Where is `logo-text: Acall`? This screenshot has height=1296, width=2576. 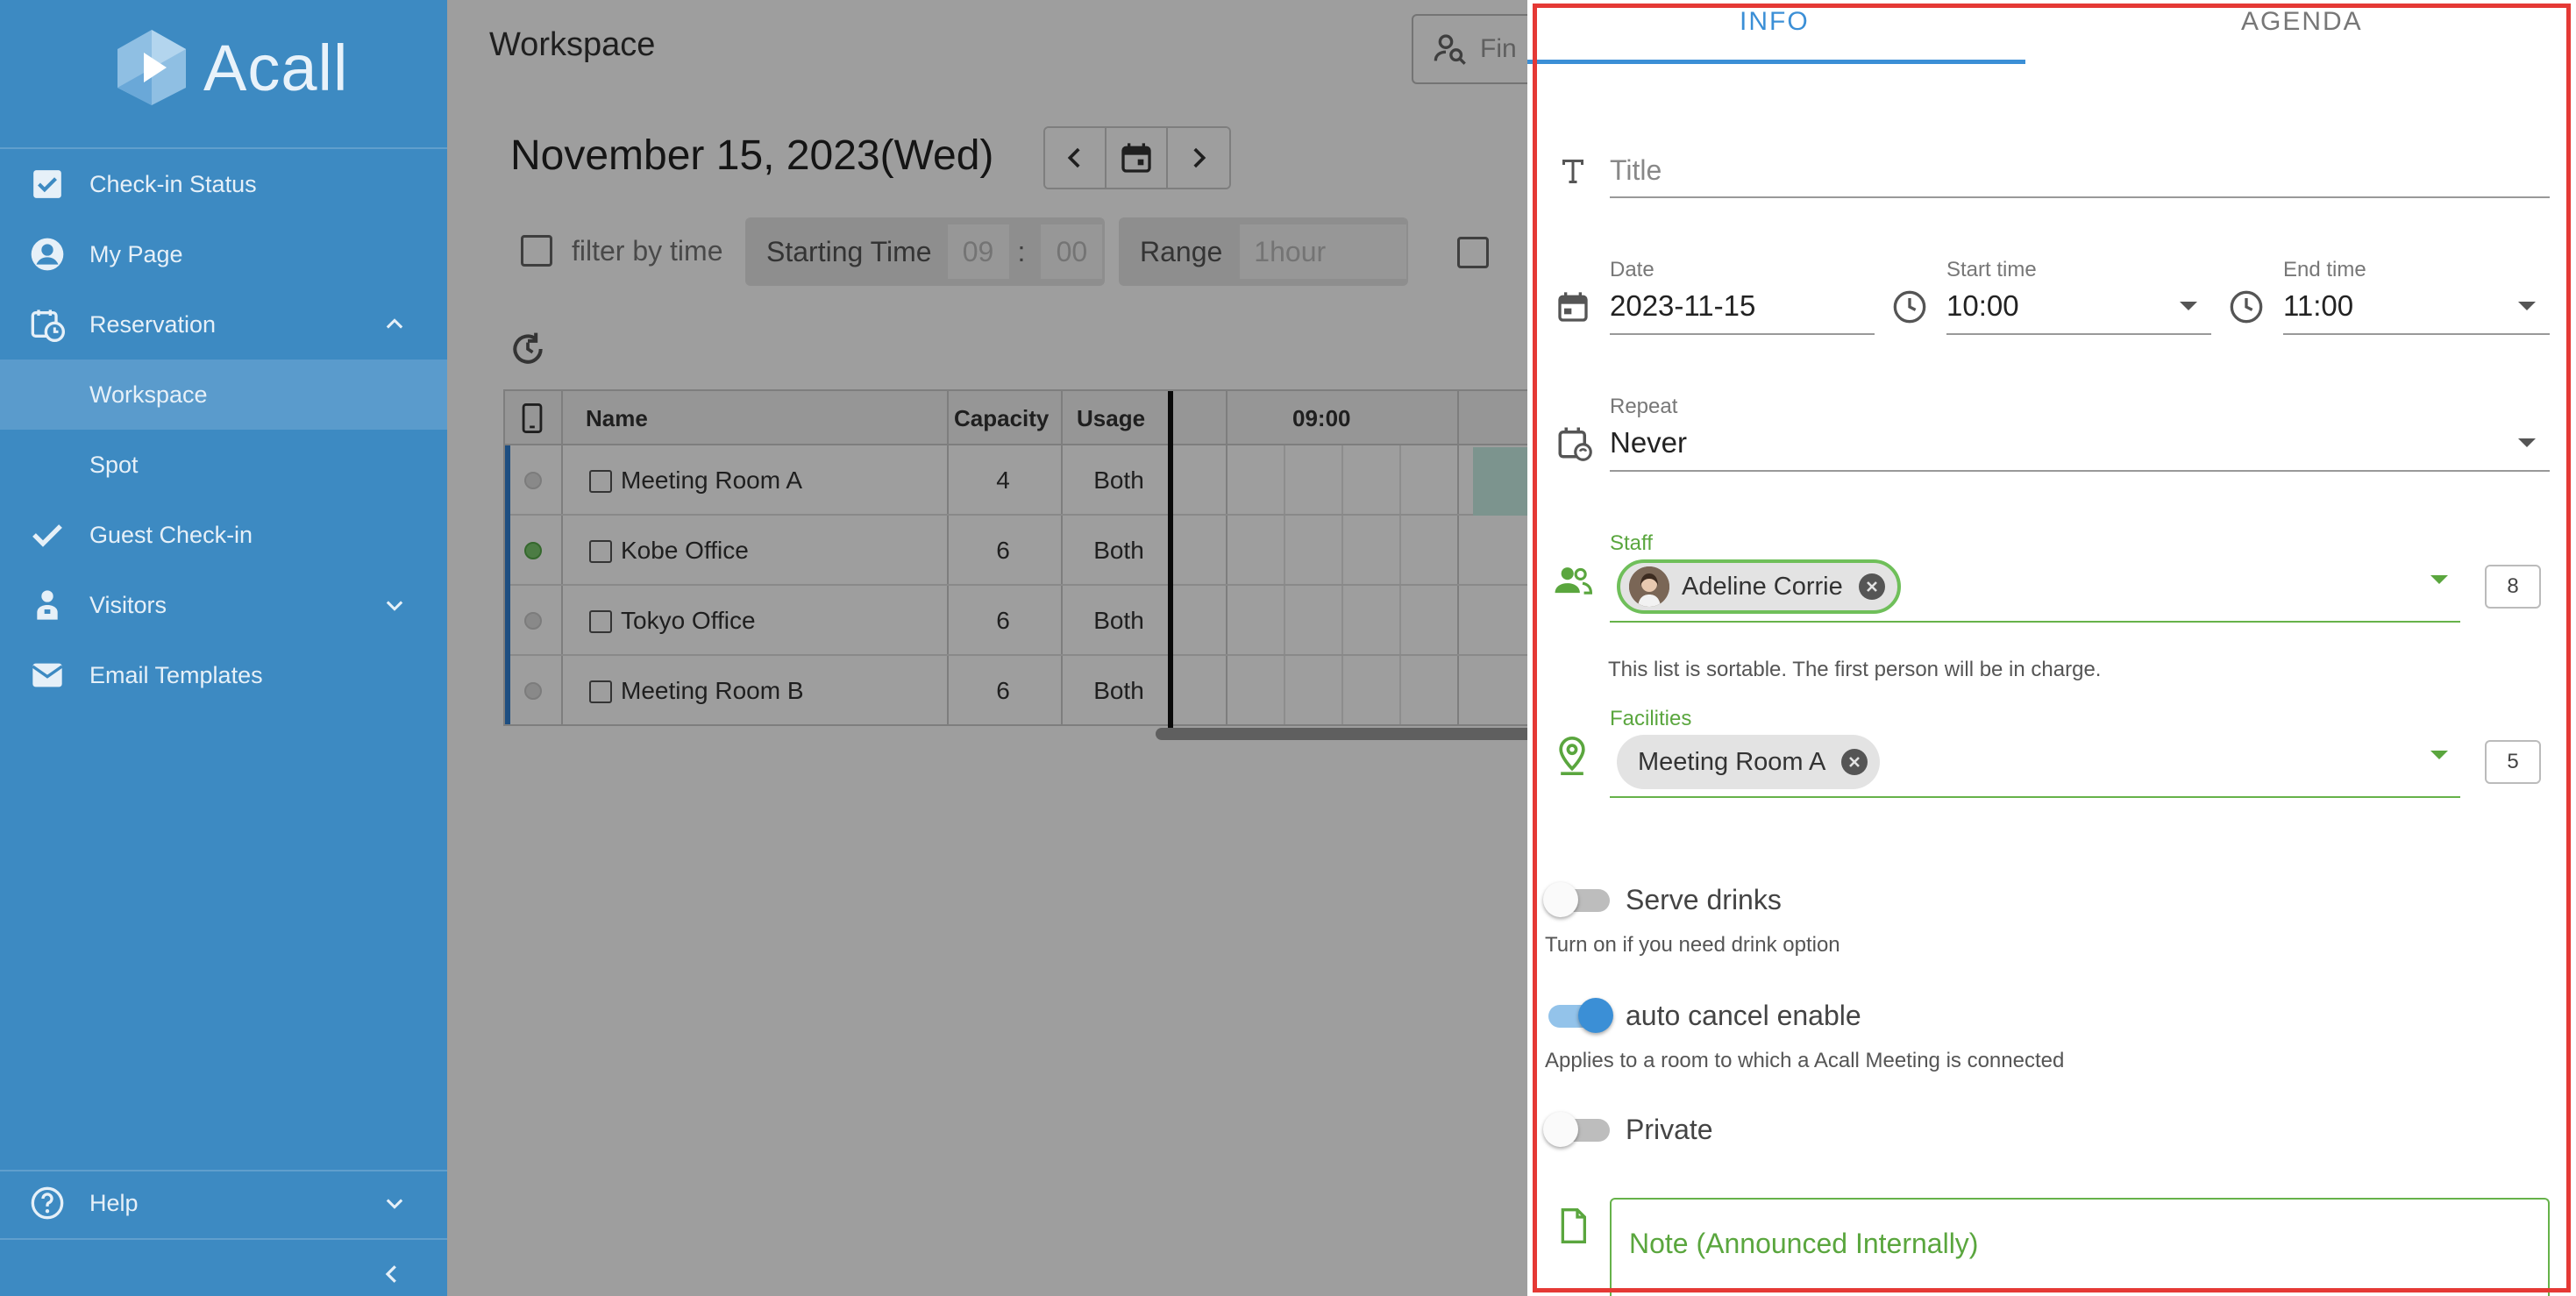
logo-text: Acall is located at coordinates (276, 67).